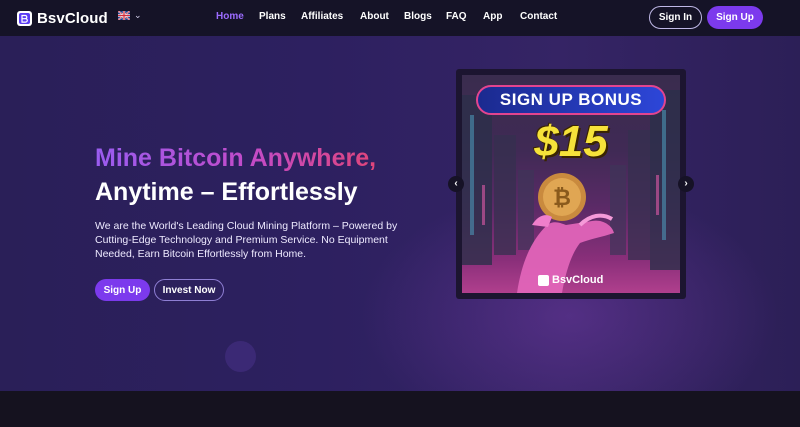 Image resolution: width=800 pixels, height=427 pixels. I want to click on hero-headline: Anytime – Effortlessly, so click(226, 192).